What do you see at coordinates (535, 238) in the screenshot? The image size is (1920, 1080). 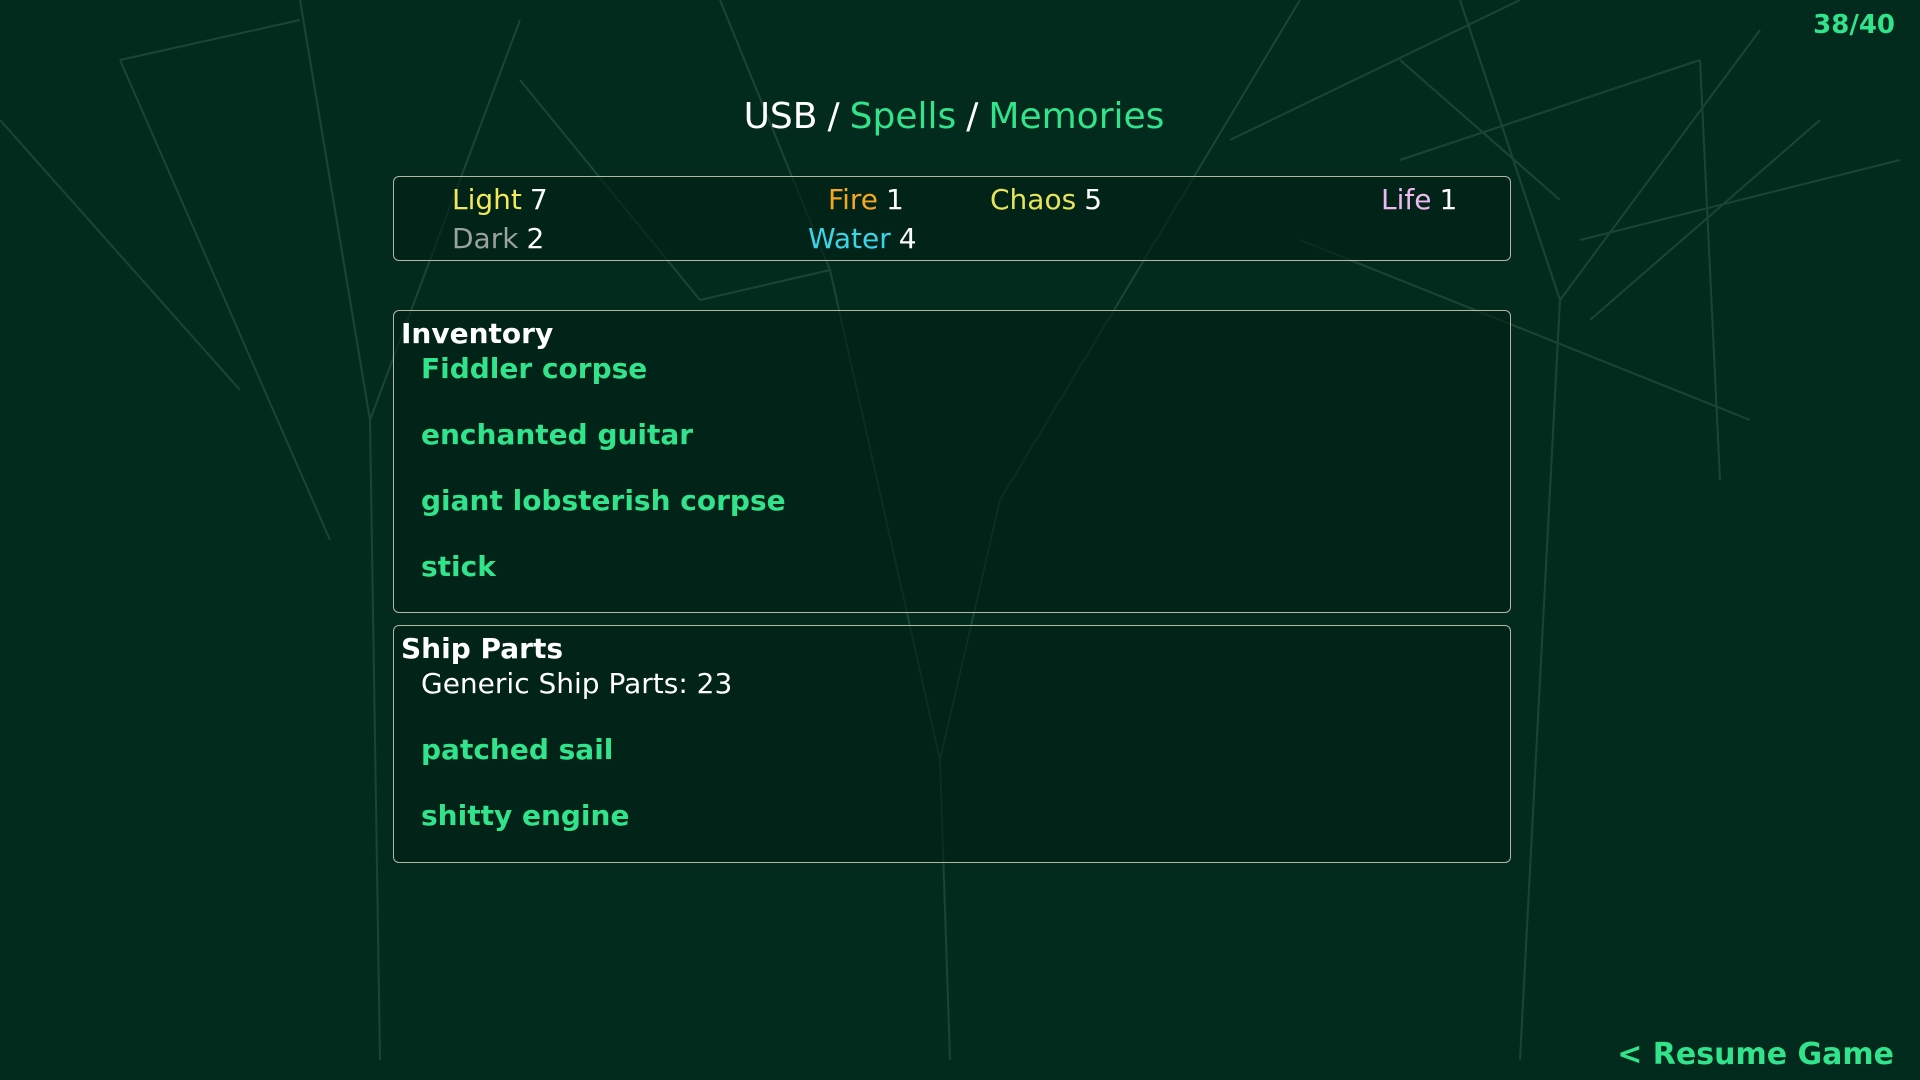 I see `element-dark-value: 2` at bounding box center [535, 238].